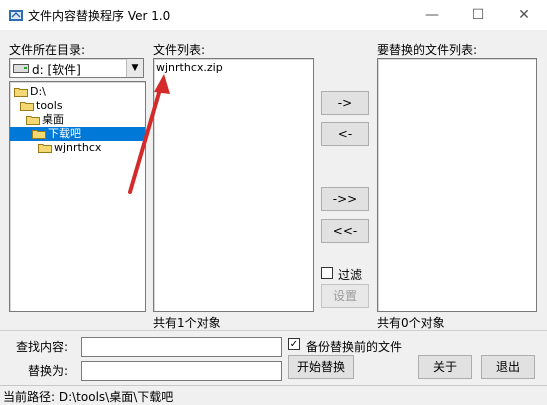  Describe the element at coordinates (187, 323) in the screenshot. I see `file-count: 共有1个对象` at that location.